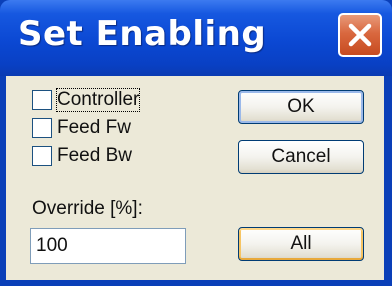 This screenshot has height=286, width=392. Describe the element at coordinates (301, 107) in the screenshot. I see `ok-button: OK` at that location.